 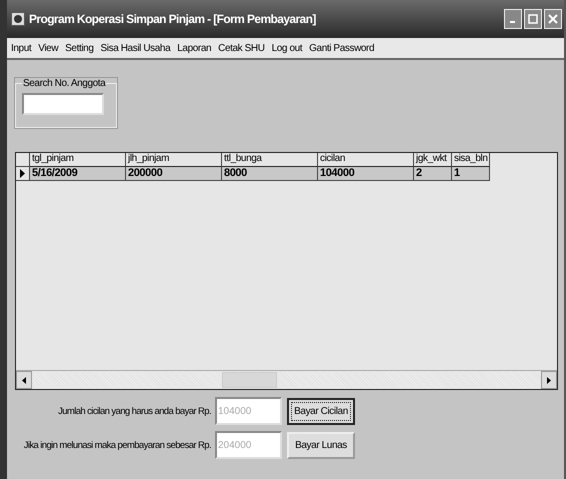 I want to click on horizontal-scrollbar, so click(x=286, y=379).